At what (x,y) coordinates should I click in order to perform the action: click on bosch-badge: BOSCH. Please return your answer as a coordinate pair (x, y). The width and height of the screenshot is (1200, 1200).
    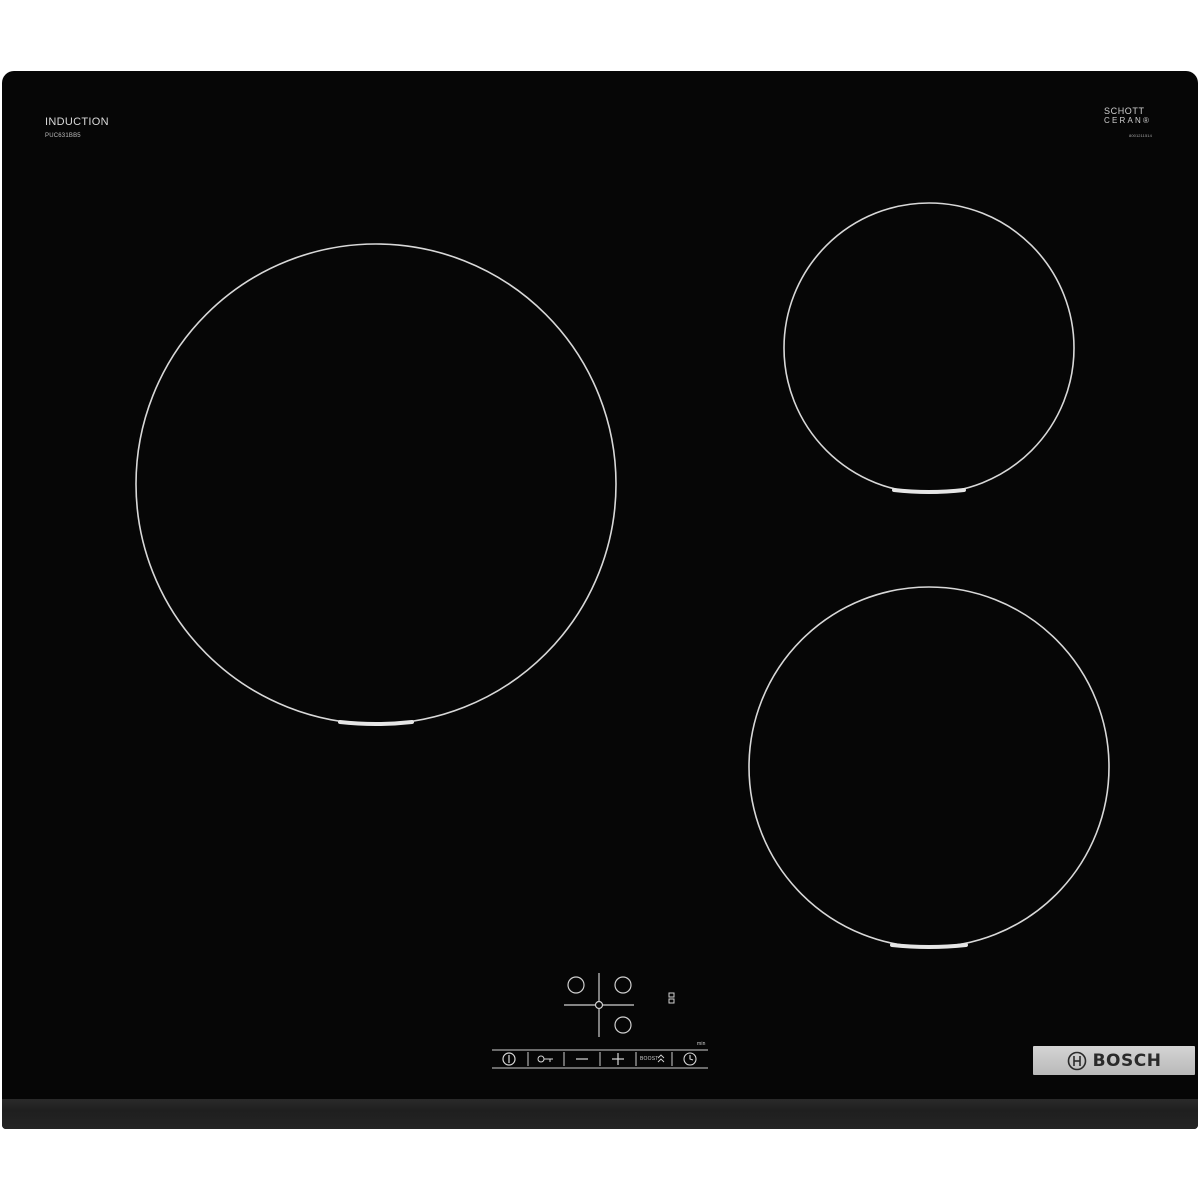
    Looking at the image, I should click on (1114, 1060).